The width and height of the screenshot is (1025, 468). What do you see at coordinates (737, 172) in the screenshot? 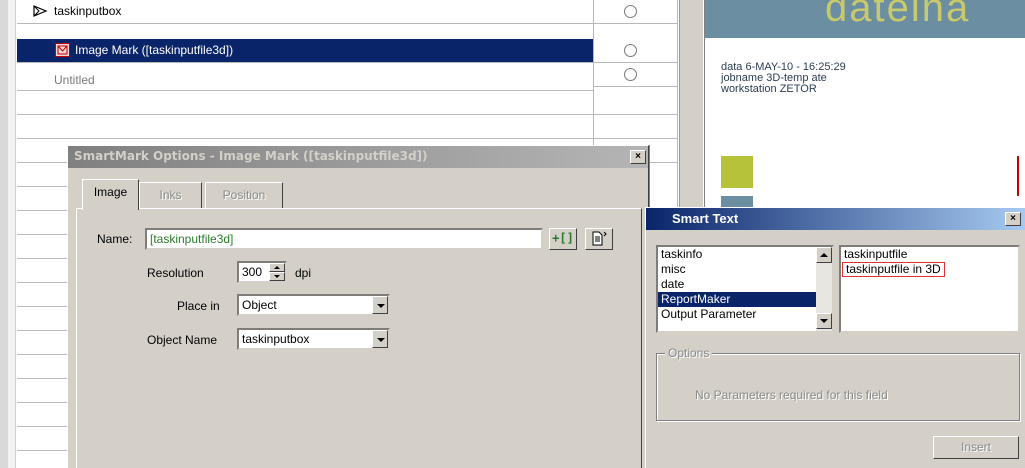
I see `preview-color-patch` at bounding box center [737, 172].